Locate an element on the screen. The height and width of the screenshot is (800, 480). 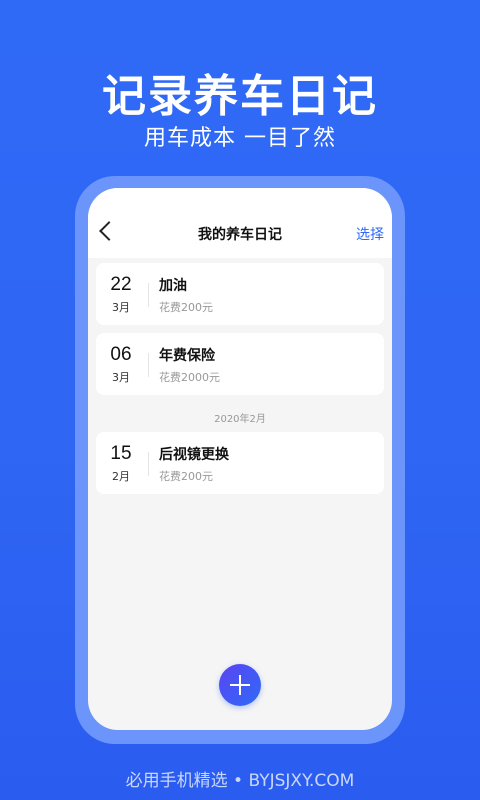
diary-entry-card: 06 3月 年费保险 花费2000元 is located at coordinates (240, 364).